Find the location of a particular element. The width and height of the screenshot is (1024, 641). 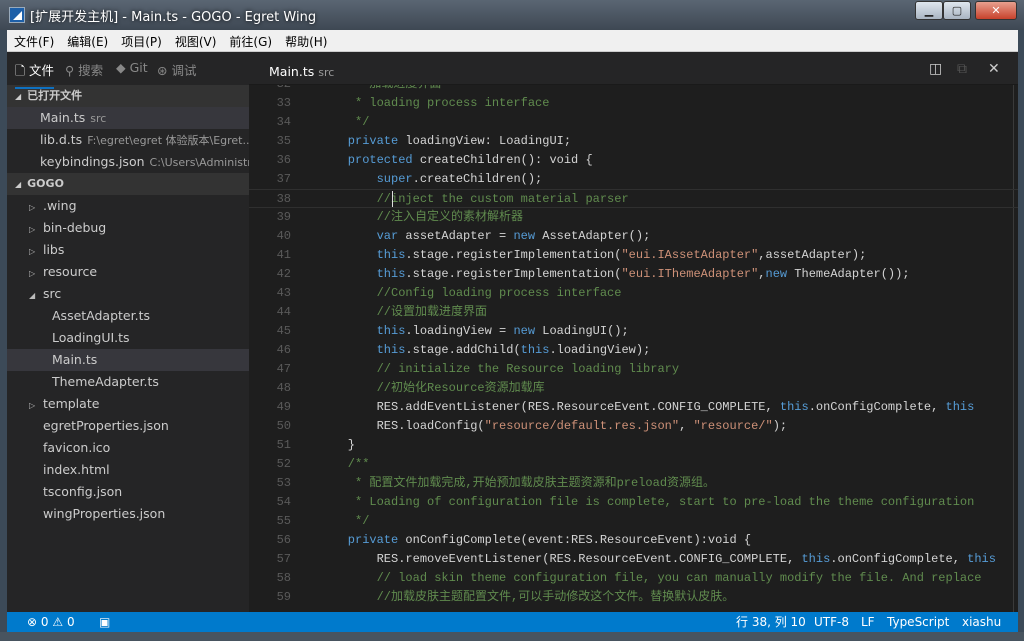

tree-item-label: index.html is located at coordinates (76, 469).